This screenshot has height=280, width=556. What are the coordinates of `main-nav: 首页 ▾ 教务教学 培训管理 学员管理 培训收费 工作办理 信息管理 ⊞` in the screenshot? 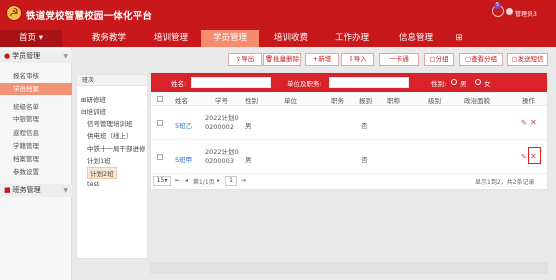 It's located at (278, 38).